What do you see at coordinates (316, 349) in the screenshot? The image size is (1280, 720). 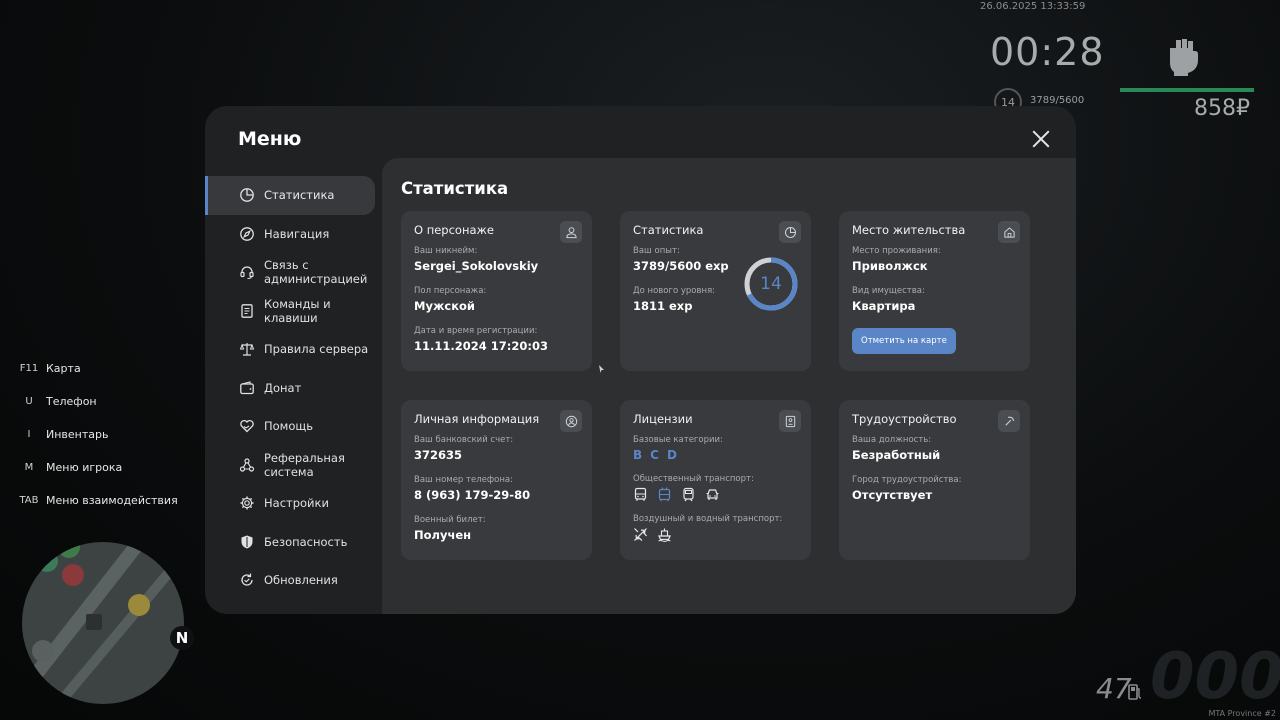 I see `sidebar-item-label: Правила сервера` at bounding box center [316, 349].